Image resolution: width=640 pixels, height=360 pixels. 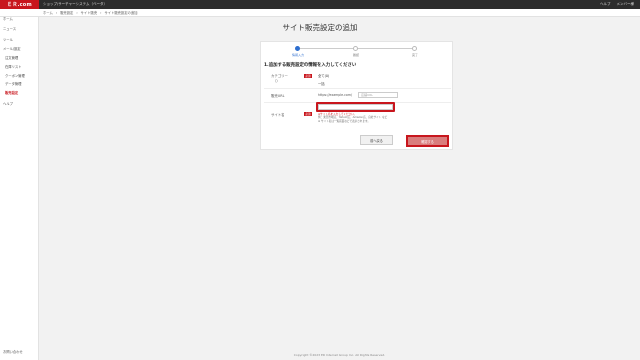 What do you see at coordinates (278, 96) in the screenshot?
I see `url-label: 販売URL` at bounding box center [278, 96].